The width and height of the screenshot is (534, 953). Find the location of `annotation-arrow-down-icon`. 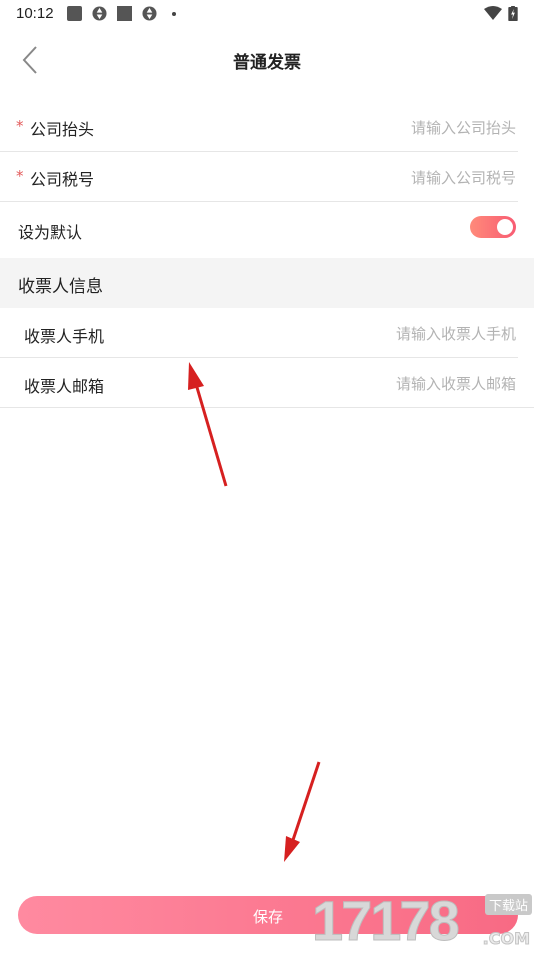

annotation-arrow-down-icon is located at coordinates (302, 811).